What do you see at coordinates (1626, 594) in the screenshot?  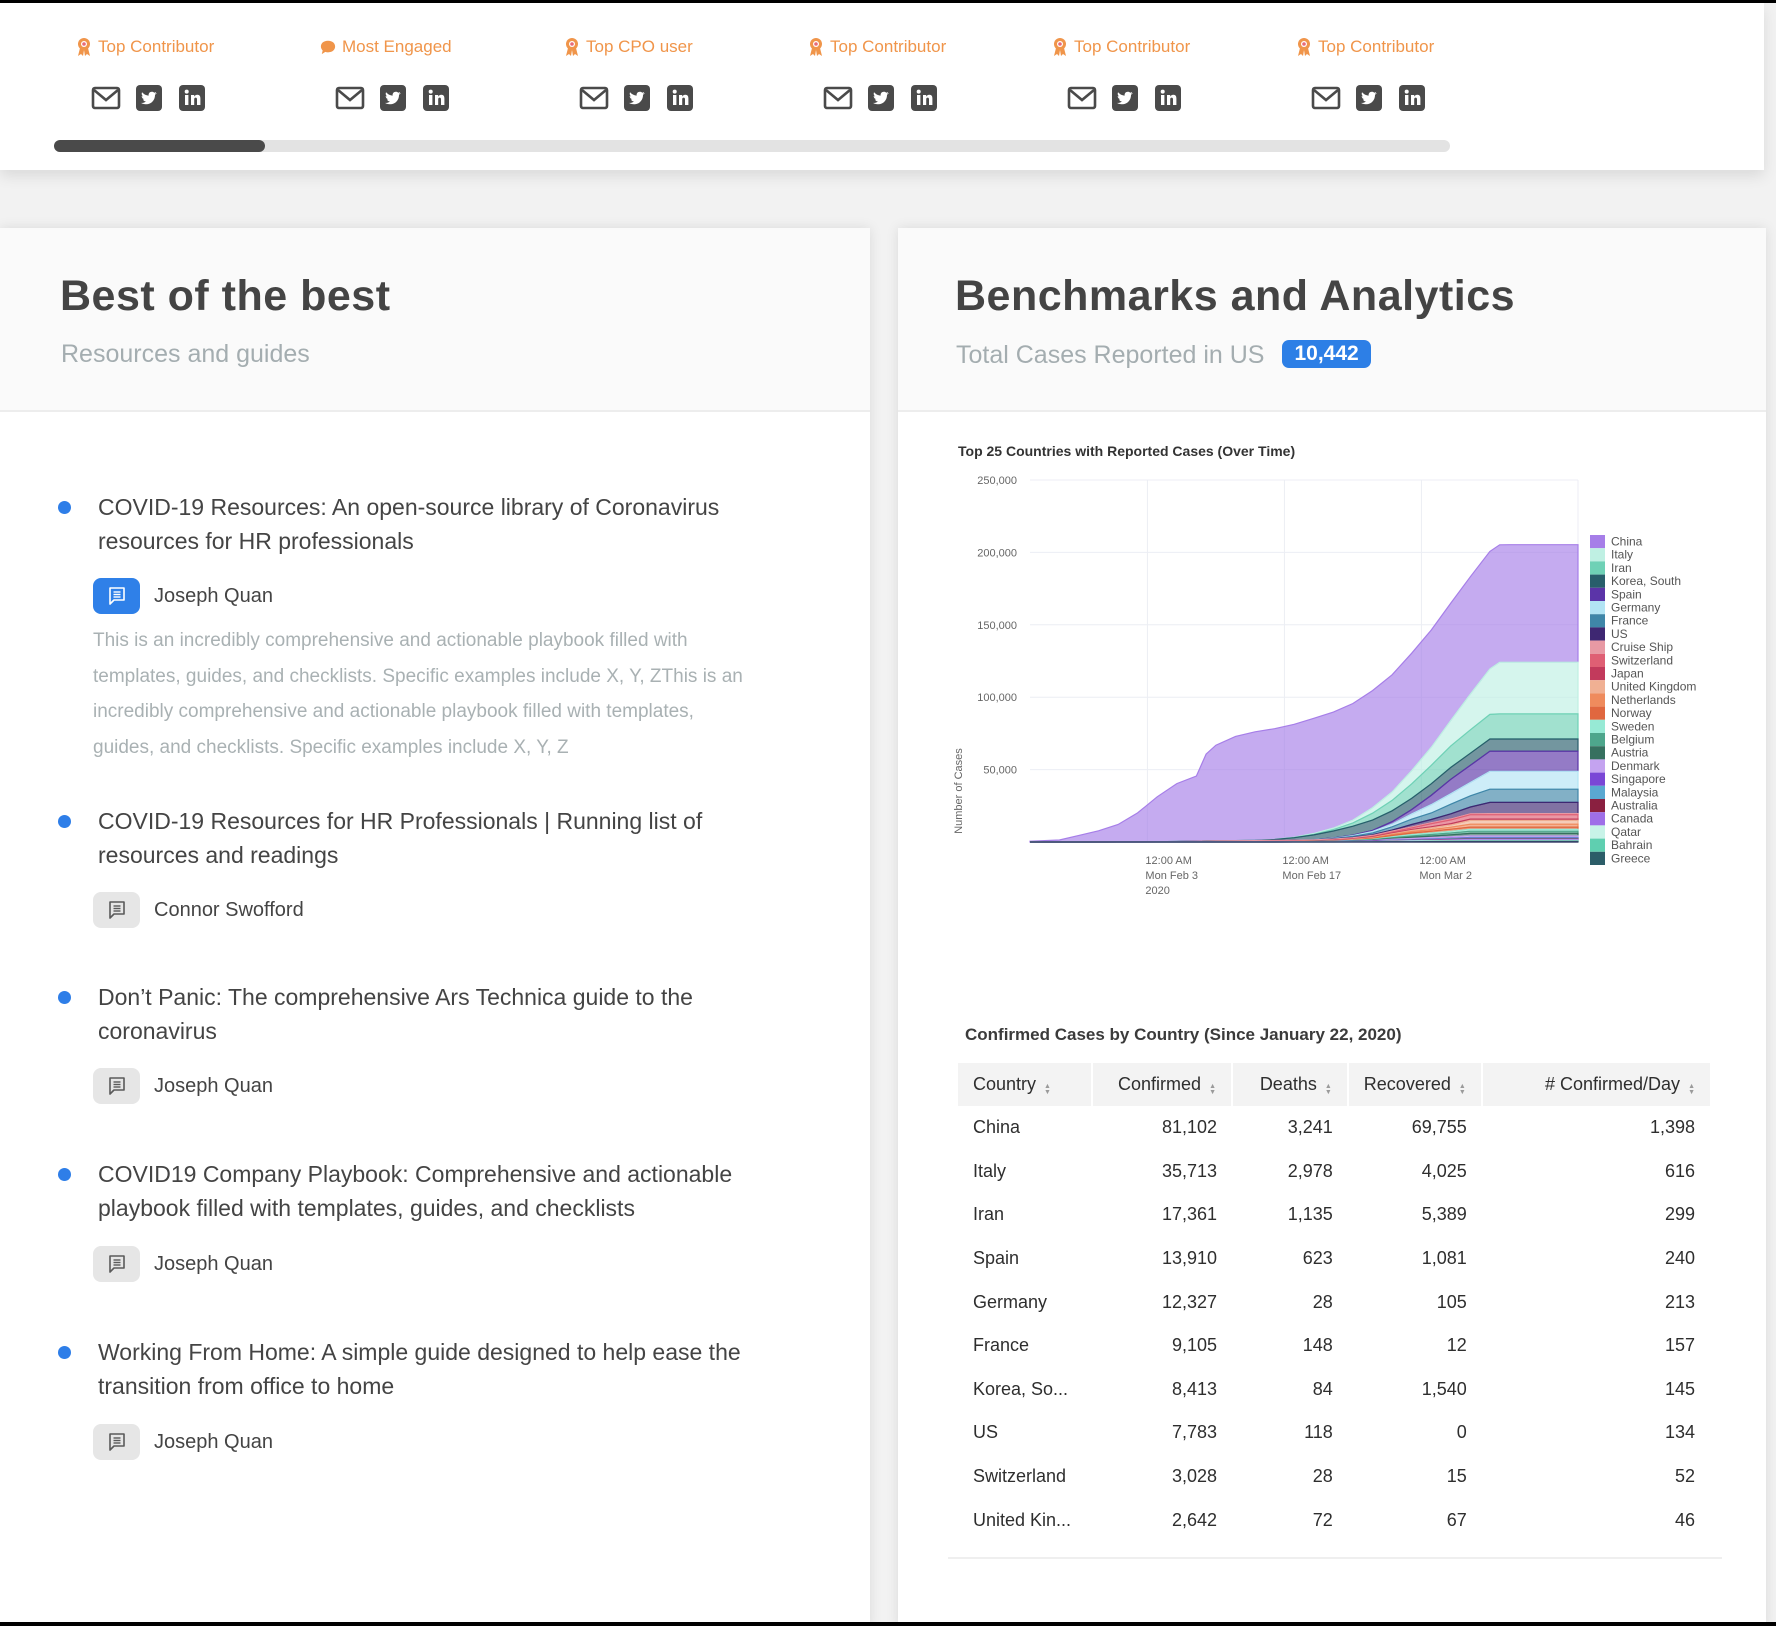 I see `legend-label: Spain` at bounding box center [1626, 594].